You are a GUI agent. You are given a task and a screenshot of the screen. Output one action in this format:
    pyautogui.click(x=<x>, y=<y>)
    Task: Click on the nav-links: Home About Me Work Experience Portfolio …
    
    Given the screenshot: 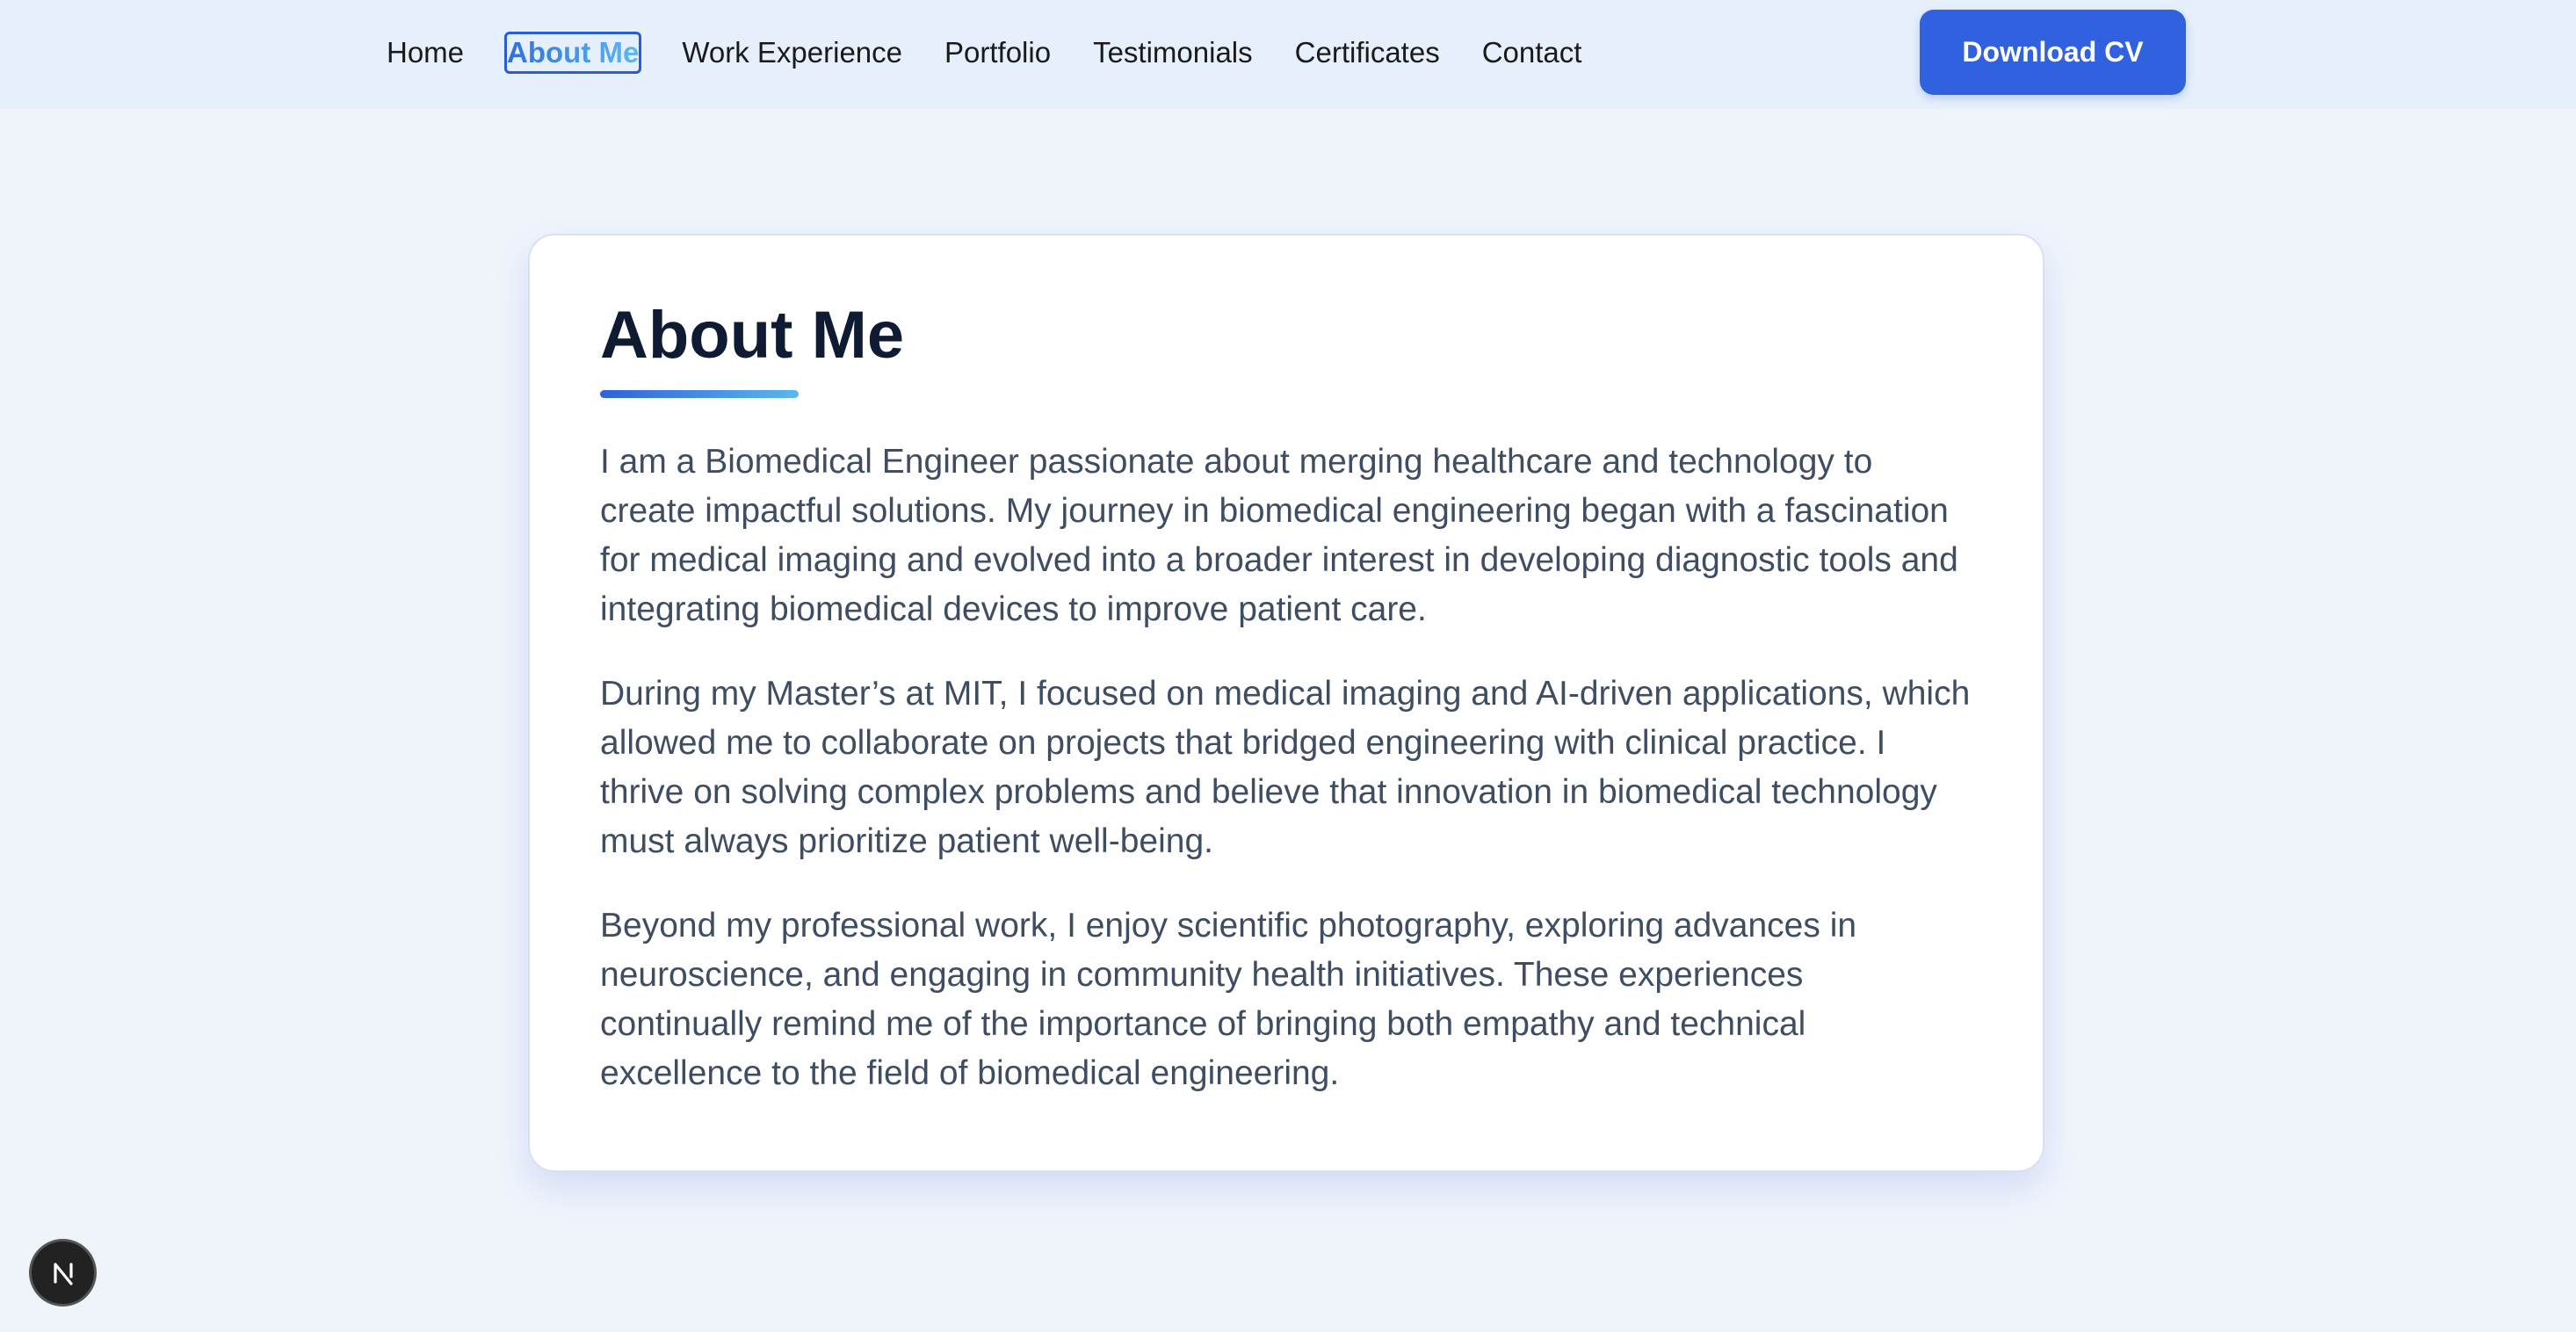 What is the action you would take?
    pyautogui.click(x=984, y=52)
    